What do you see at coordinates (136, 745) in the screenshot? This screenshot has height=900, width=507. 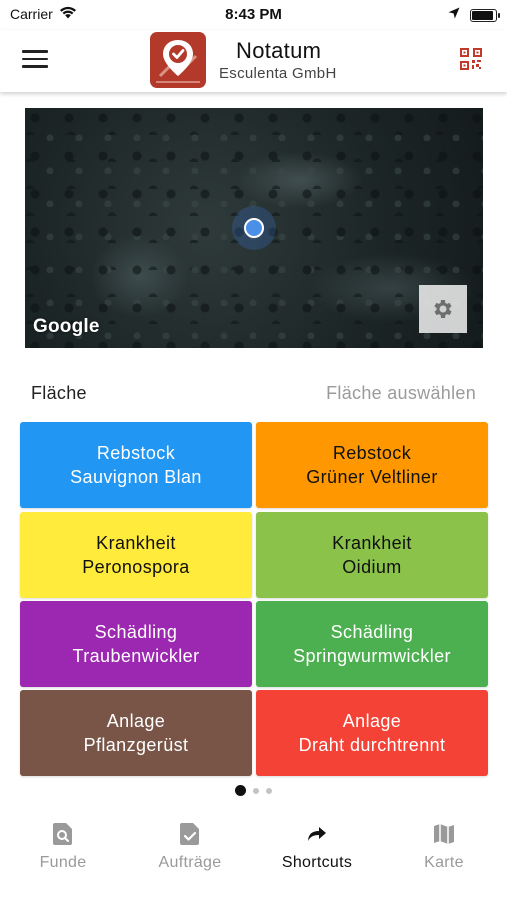 I see `shortcut-detail: Pflanzgerüst` at bounding box center [136, 745].